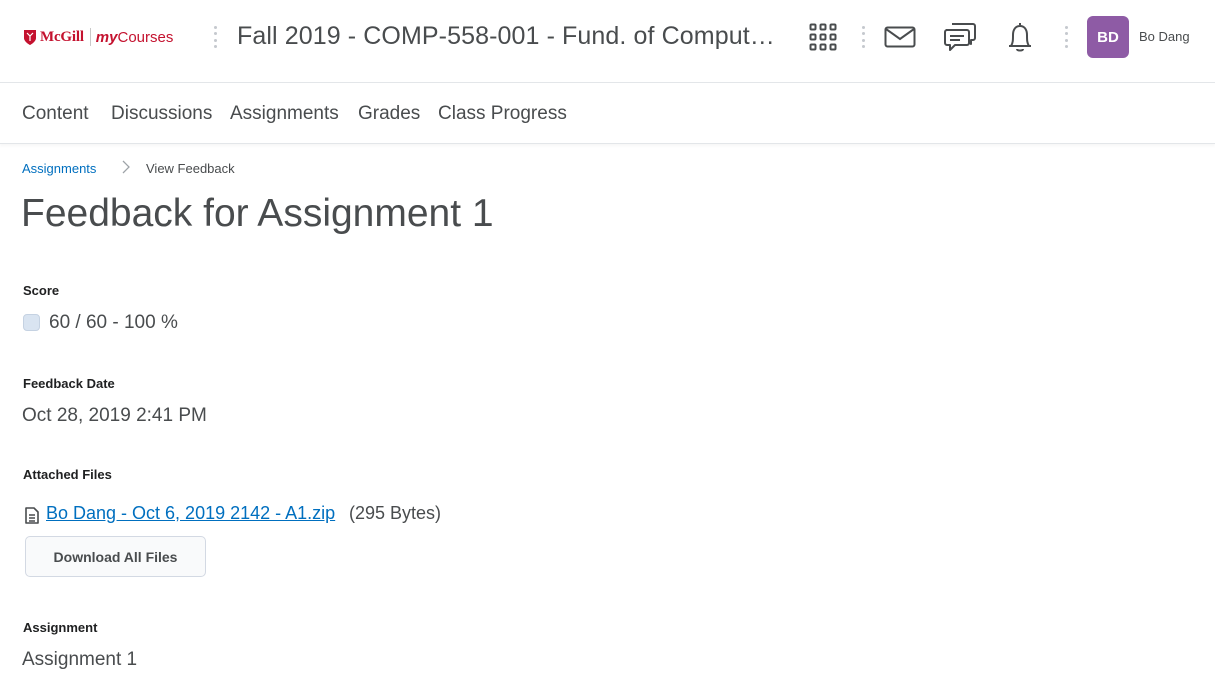 This screenshot has width=1215, height=692. Describe the element at coordinates (395, 513) in the screenshot. I see `file-size: (295 Bytes)` at that location.